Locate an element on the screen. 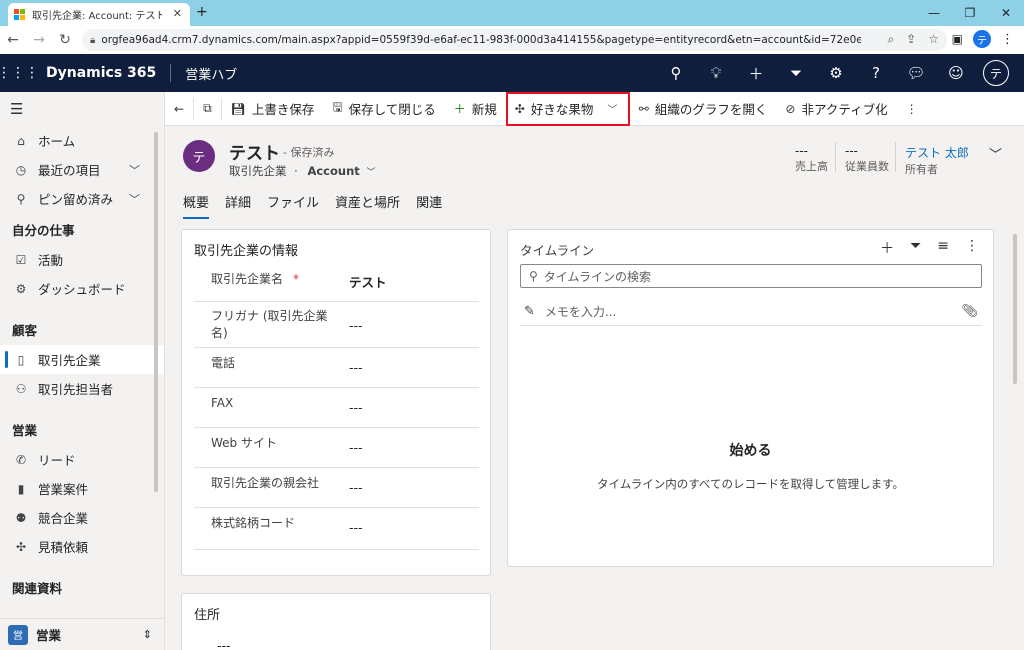 The height and width of the screenshot is (650, 1024). lightbulb-icon: 💡︎ is located at coordinates (716, 73).